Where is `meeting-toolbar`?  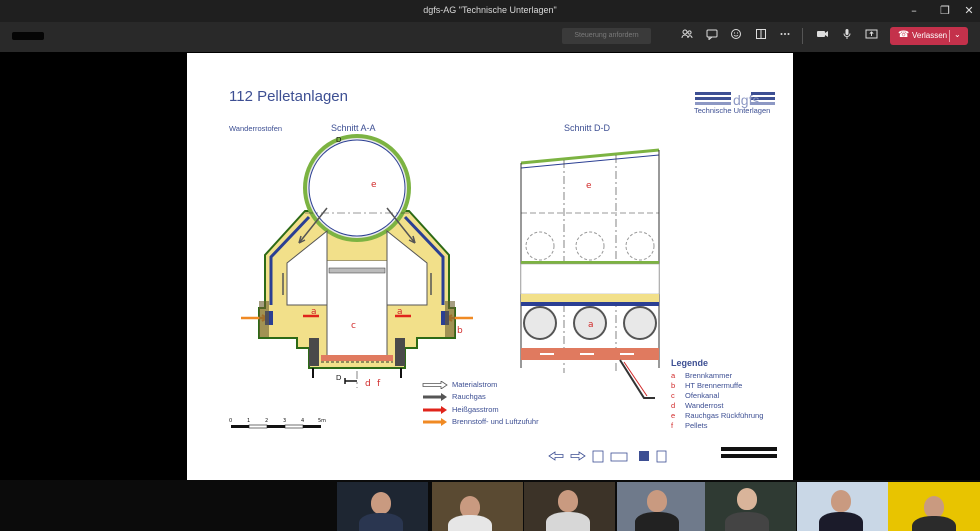 meeting-toolbar is located at coordinates (490, 37).